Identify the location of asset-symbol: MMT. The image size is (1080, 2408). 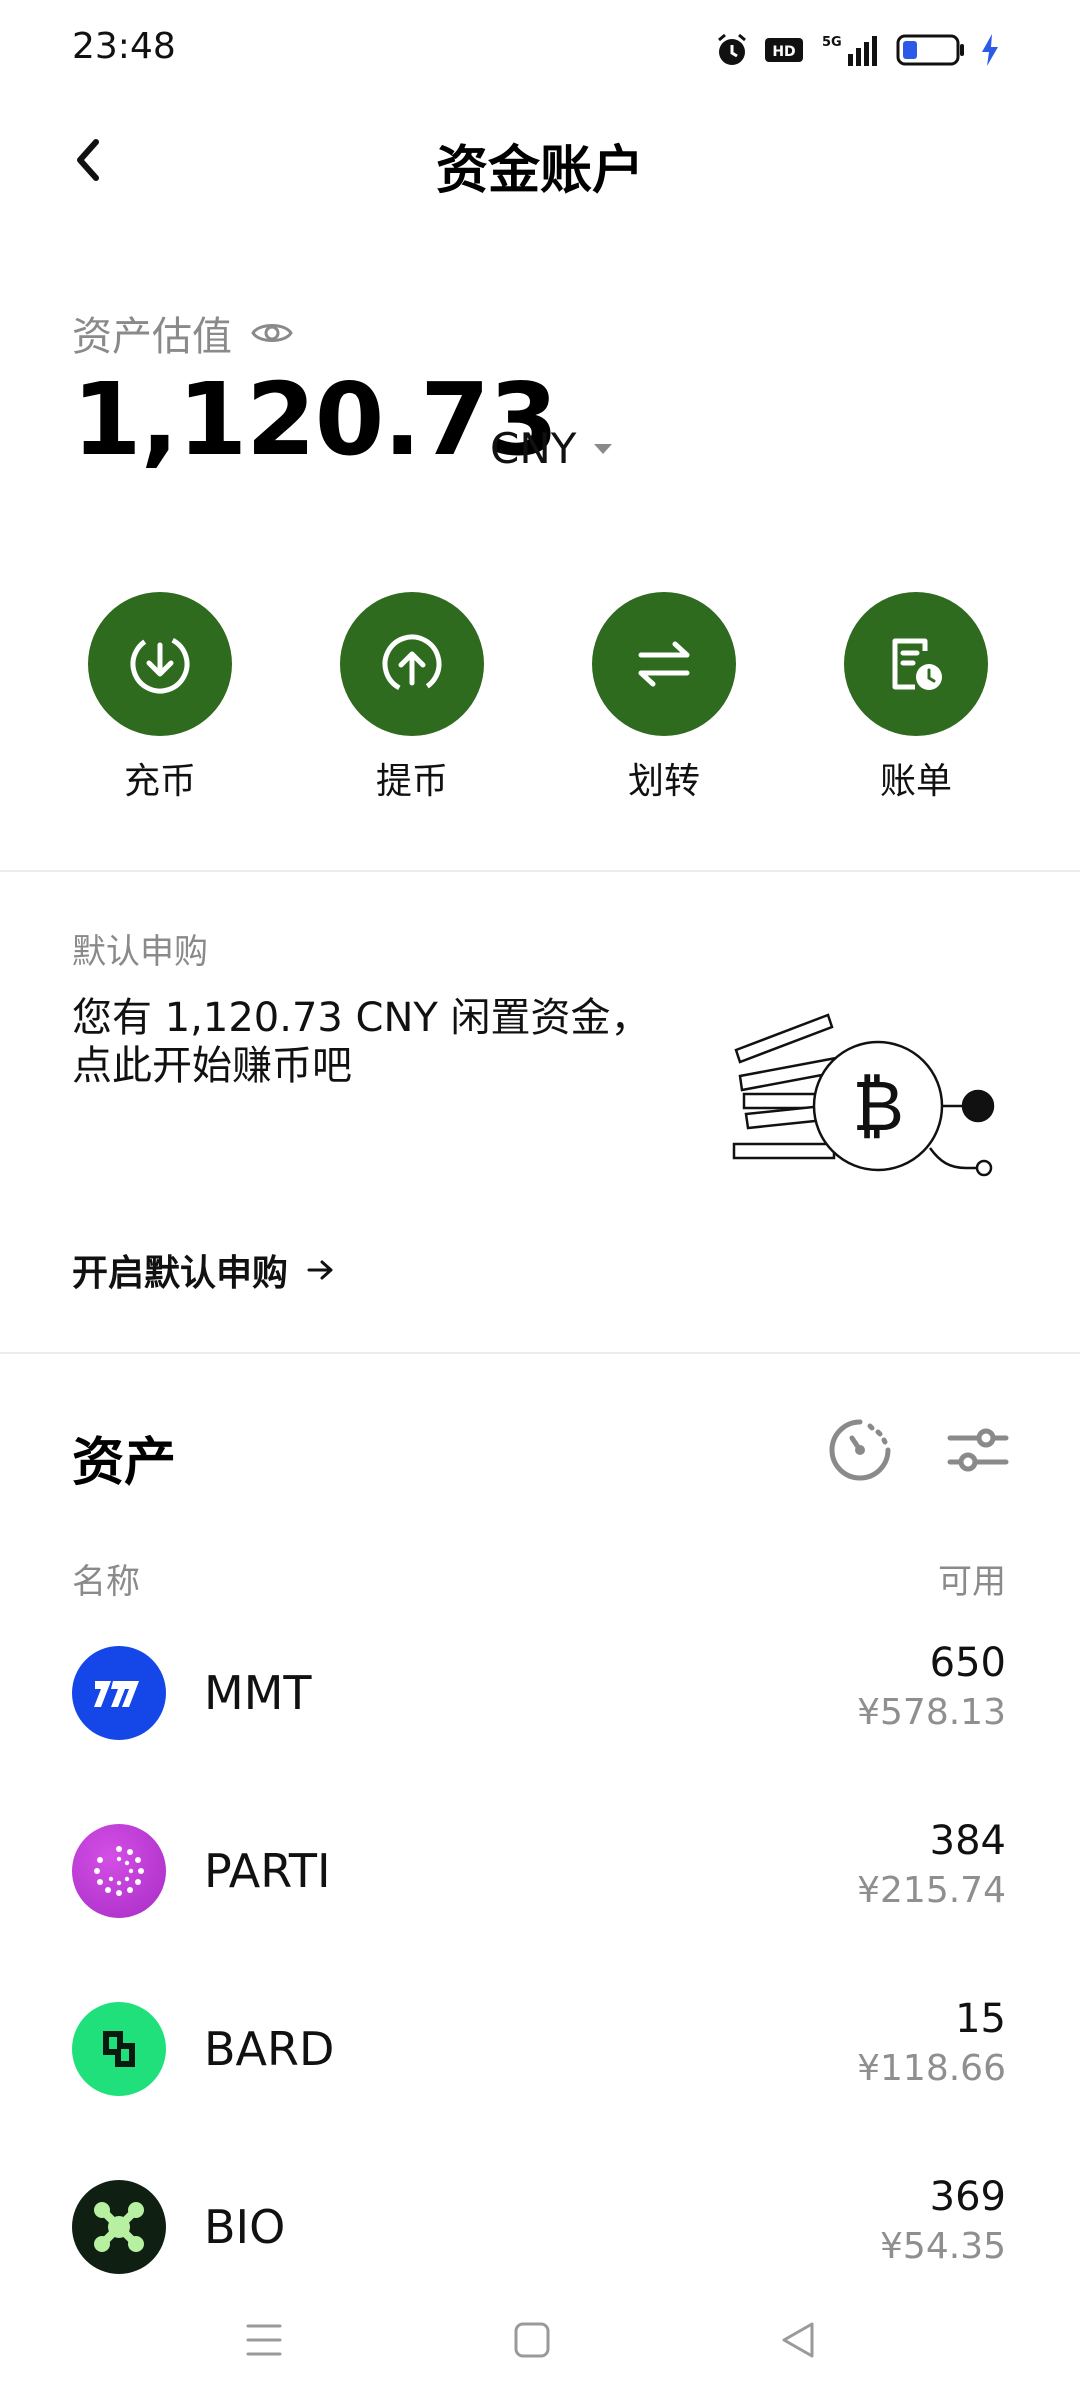
(258, 1693).